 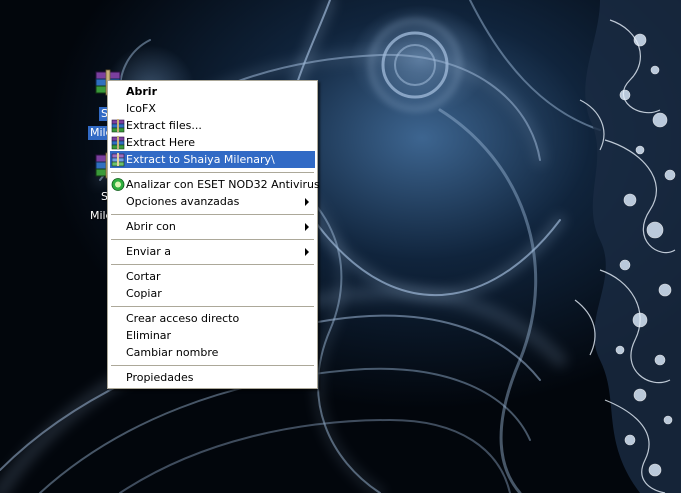 What do you see at coordinates (212, 377) in the screenshot?
I see `menu-item-propiedades: Propiedades` at bounding box center [212, 377].